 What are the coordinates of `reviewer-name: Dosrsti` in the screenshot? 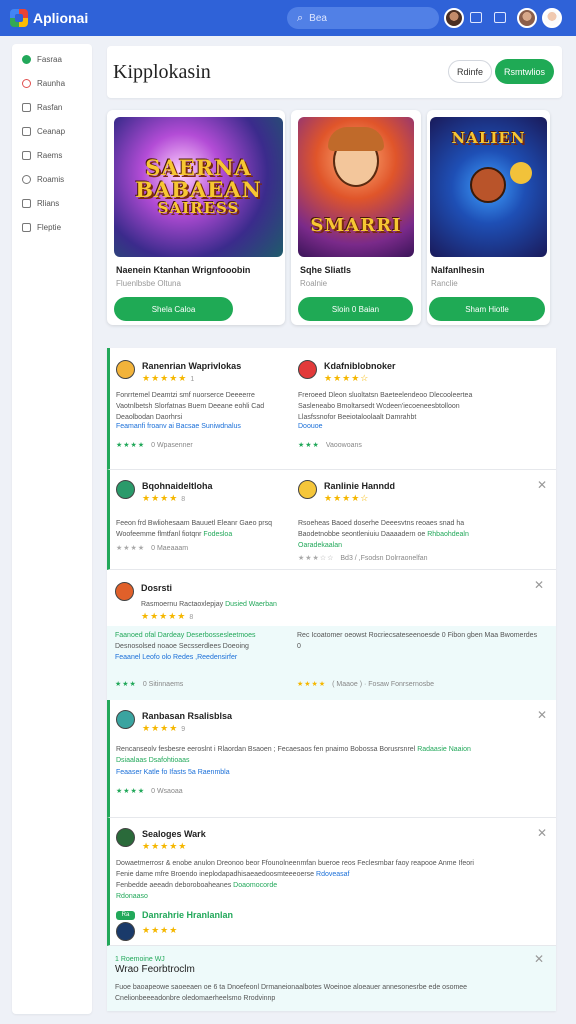 It's located at (157, 588).